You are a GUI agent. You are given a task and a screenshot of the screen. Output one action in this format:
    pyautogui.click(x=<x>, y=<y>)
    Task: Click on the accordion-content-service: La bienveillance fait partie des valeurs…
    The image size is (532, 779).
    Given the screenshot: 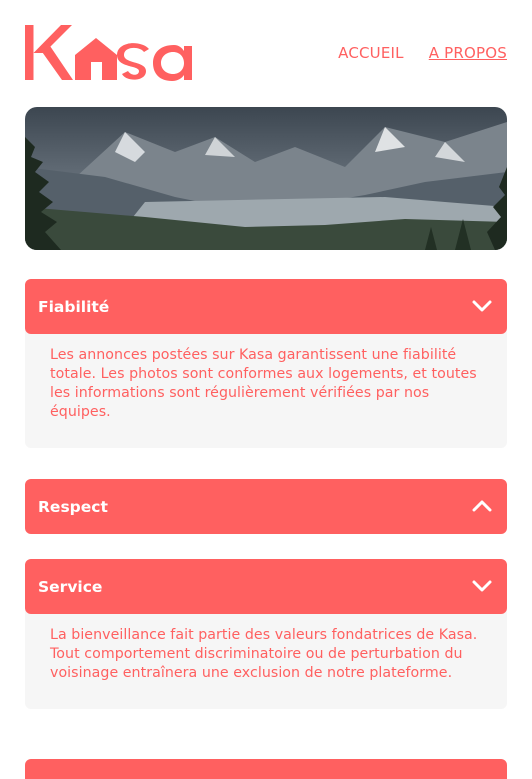 What is the action you would take?
    pyautogui.click(x=266, y=659)
    